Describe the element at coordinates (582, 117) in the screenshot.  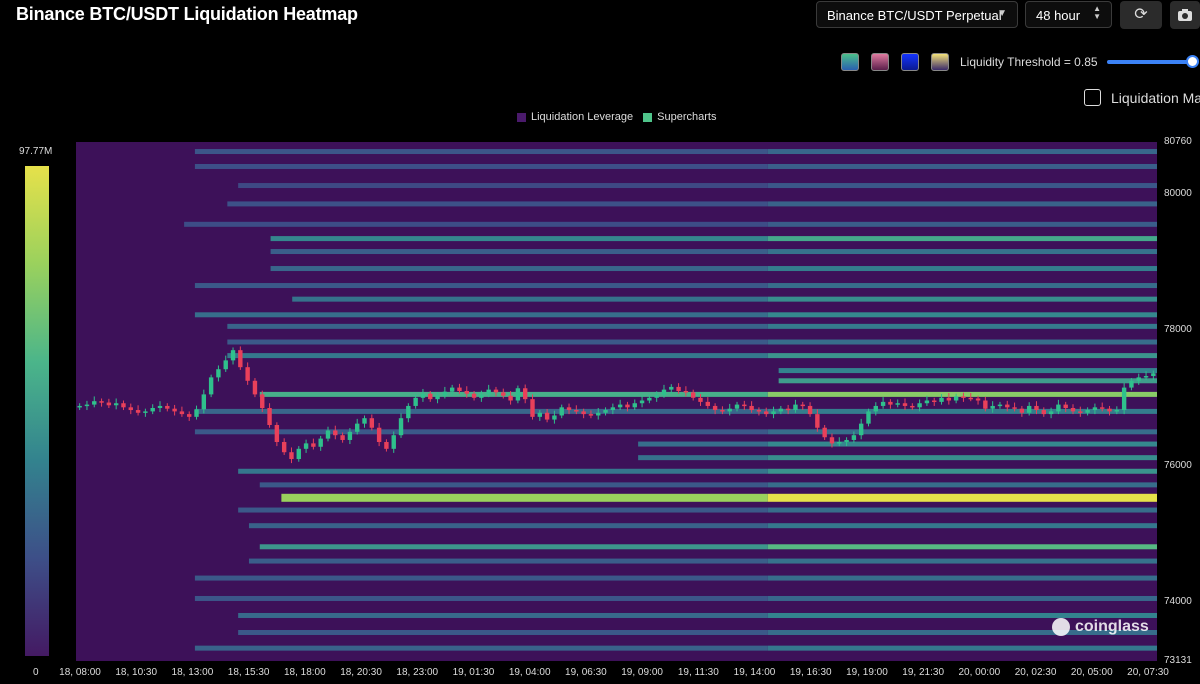
I see `legend-label: Liquidation Leverage` at that location.